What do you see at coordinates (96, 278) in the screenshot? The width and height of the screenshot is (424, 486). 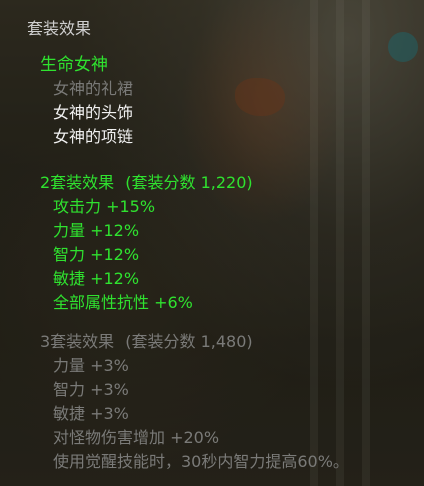 I see `tier2-stat: 敏捷 +12%` at bounding box center [96, 278].